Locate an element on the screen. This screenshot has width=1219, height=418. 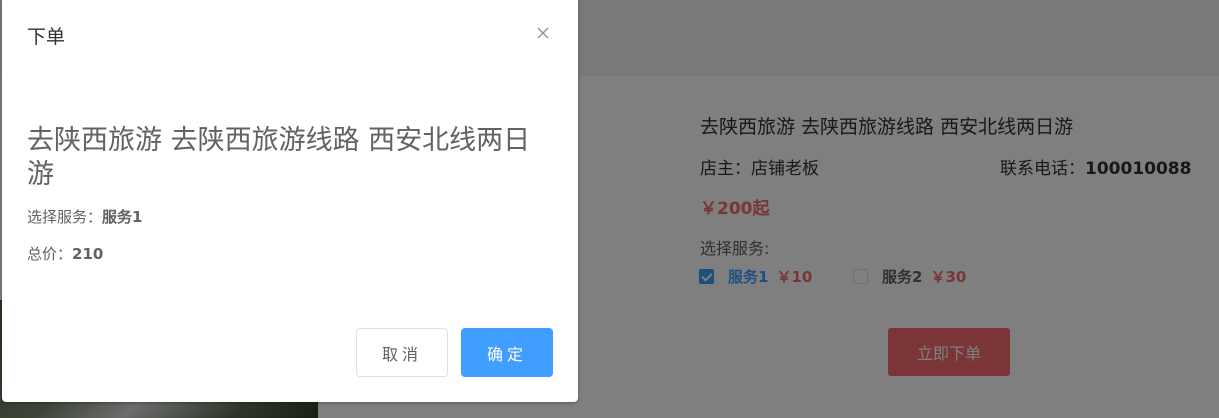
dialog-service-value: 服务1 is located at coordinates (122, 217).